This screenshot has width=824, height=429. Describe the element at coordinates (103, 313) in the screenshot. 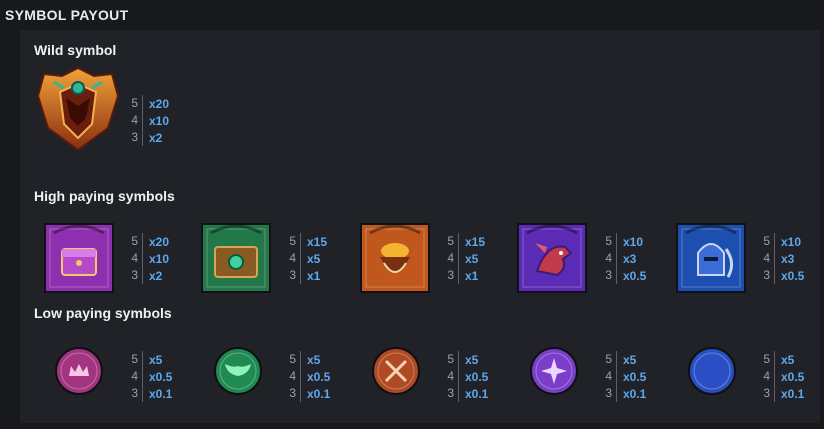

I see `low-section-title: Low paying symbols` at that location.